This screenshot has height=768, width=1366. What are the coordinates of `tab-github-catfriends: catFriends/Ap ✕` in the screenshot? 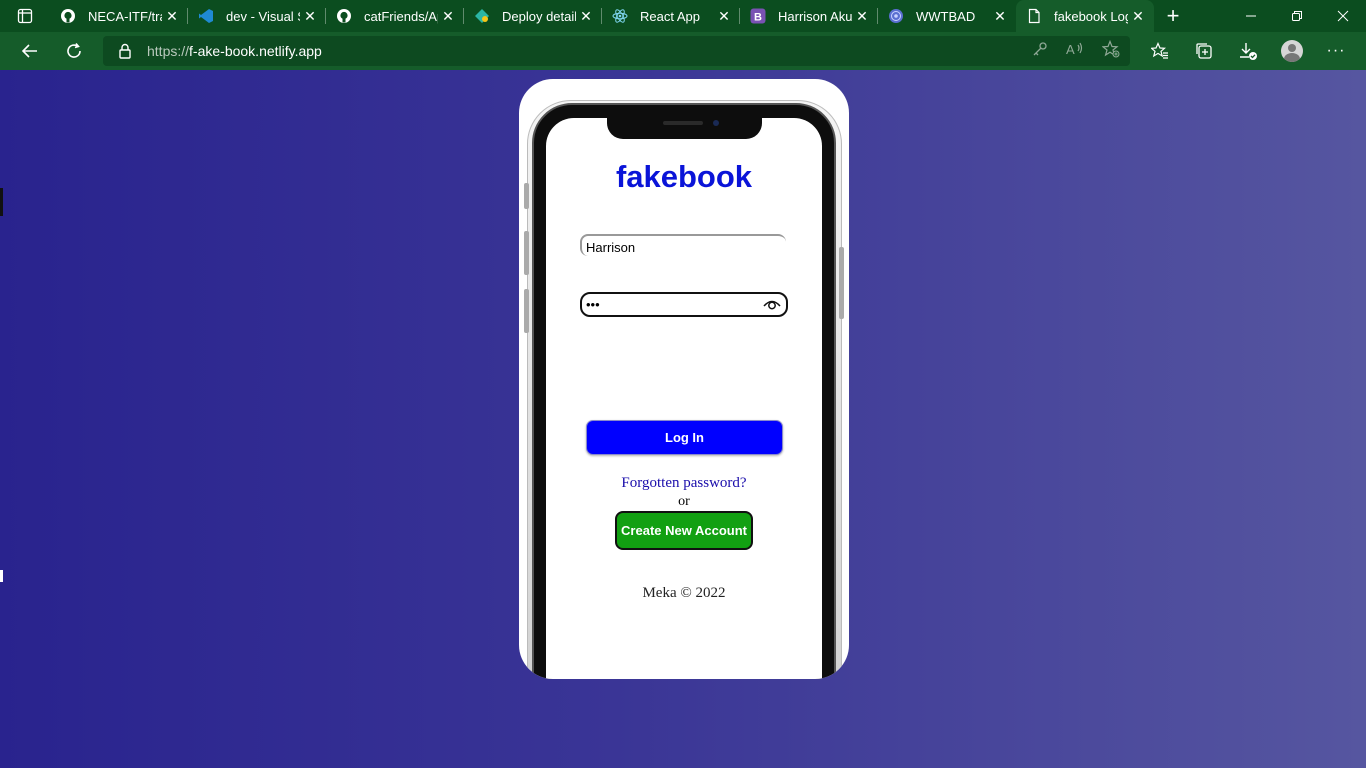 It's located at (395, 16).